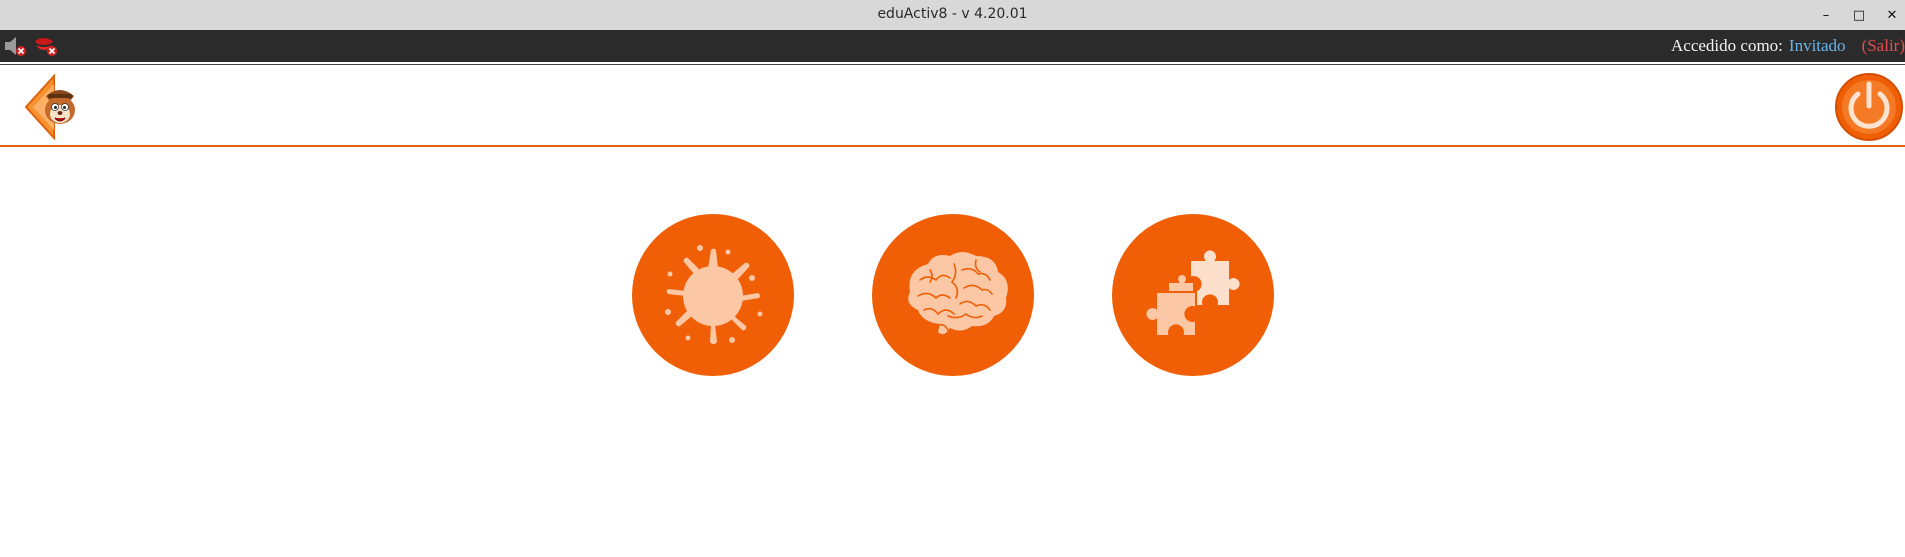 This screenshot has height=557, width=1905. Describe the element at coordinates (1727, 45) in the screenshot. I see `logged-in-label: Accedido como:` at that location.